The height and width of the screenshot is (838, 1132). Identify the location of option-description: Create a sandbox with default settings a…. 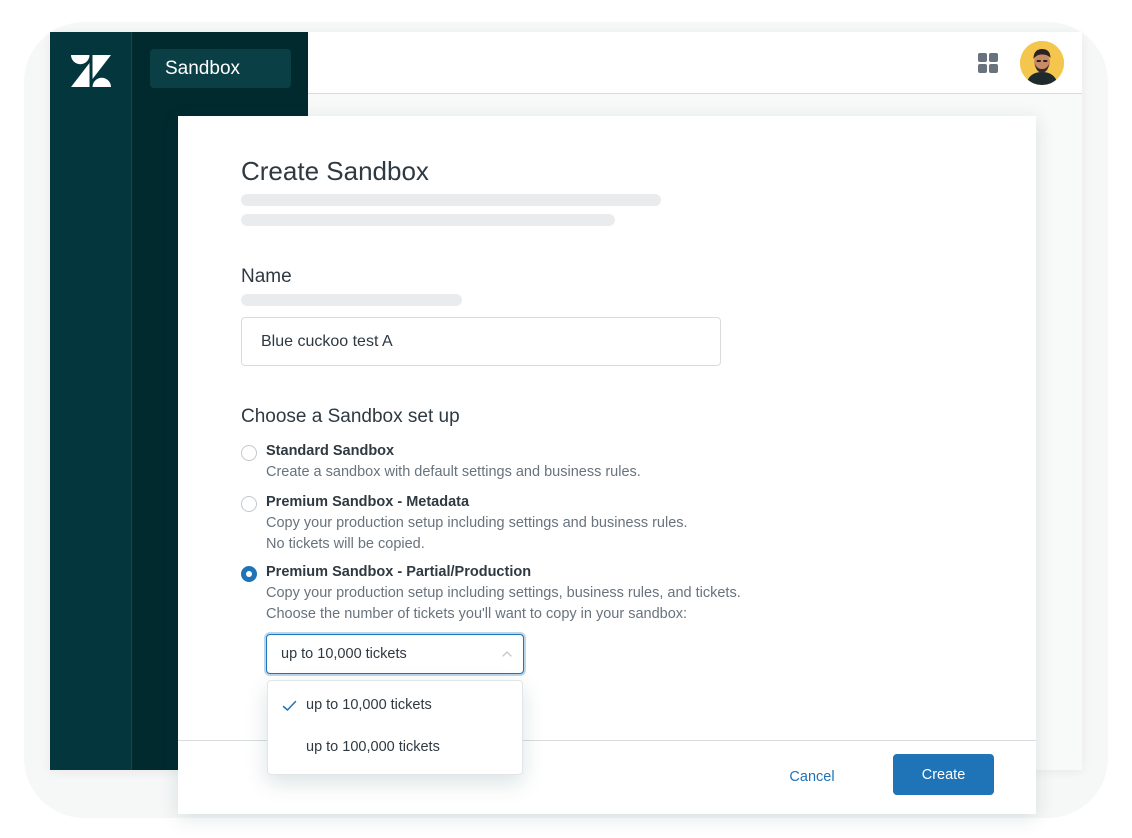
(453, 472).